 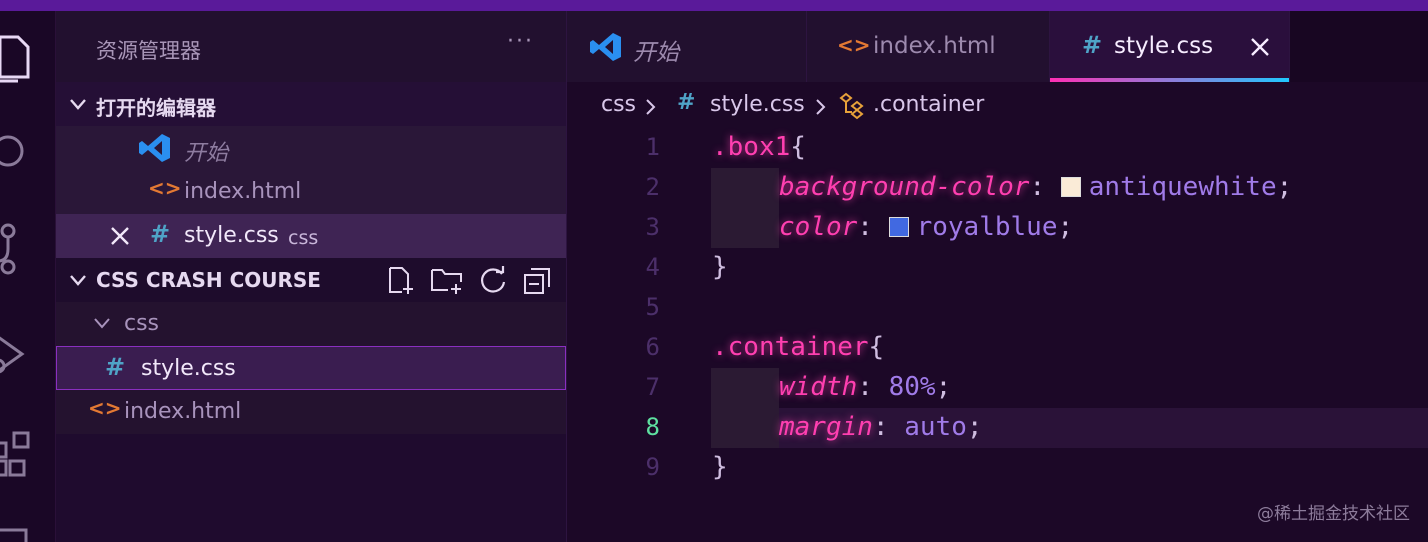 I want to click on title-bar, so click(x=714, y=5).